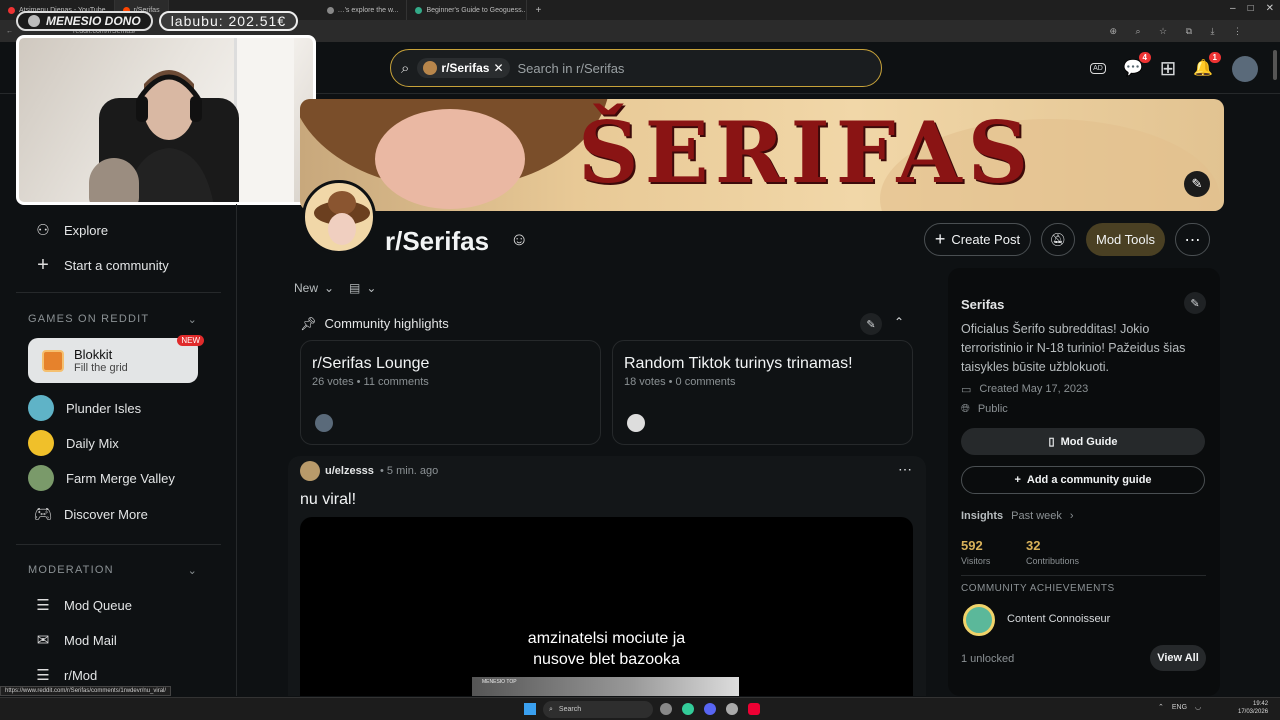 The width and height of the screenshot is (1280, 720). What do you see at coordinates (1168, 68) in the screenshot?
I see `create-icon: ⊞` at bounding box center [1168, 68].